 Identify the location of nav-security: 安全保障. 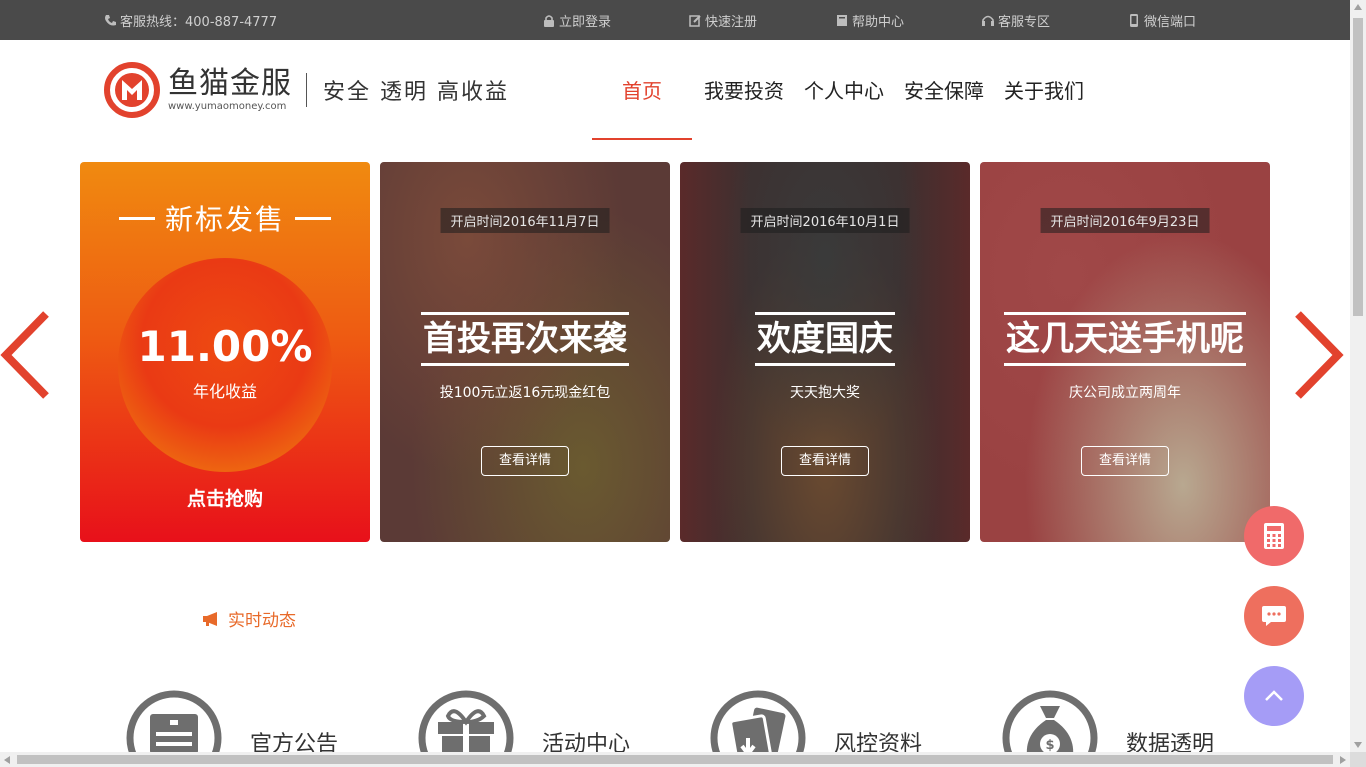
(944, 90).